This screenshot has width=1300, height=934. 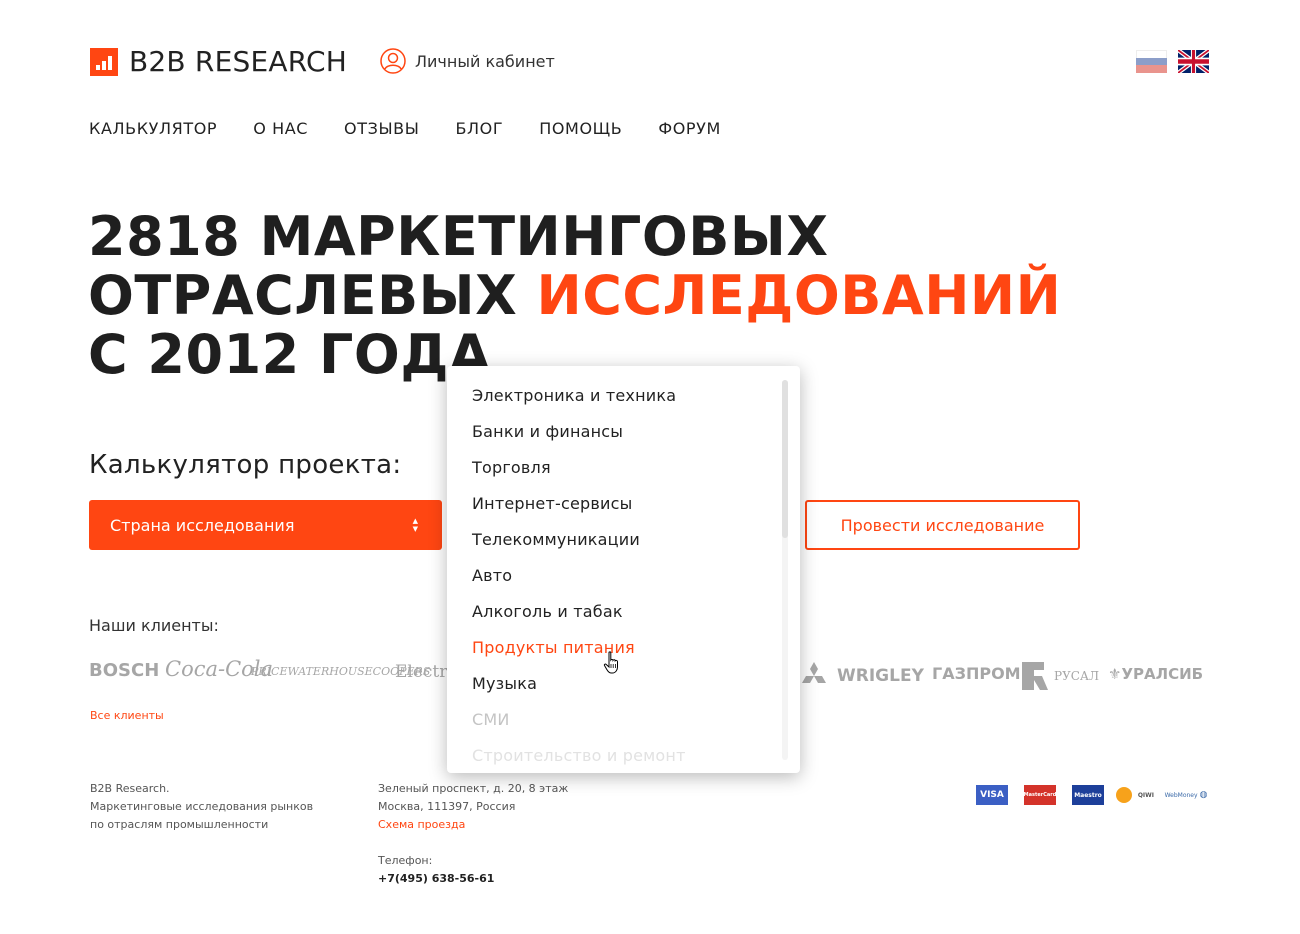 I want to click on personal-account-link: Личный кабинет, so click(x=467, y=61).